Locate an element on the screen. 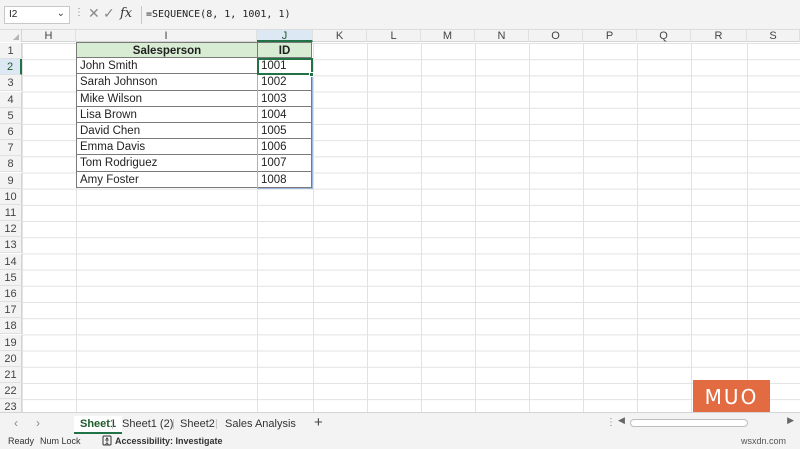 The width and height of the screenshot is (800, 449). row-header-12: 12 is located at coordinates (11, 229).